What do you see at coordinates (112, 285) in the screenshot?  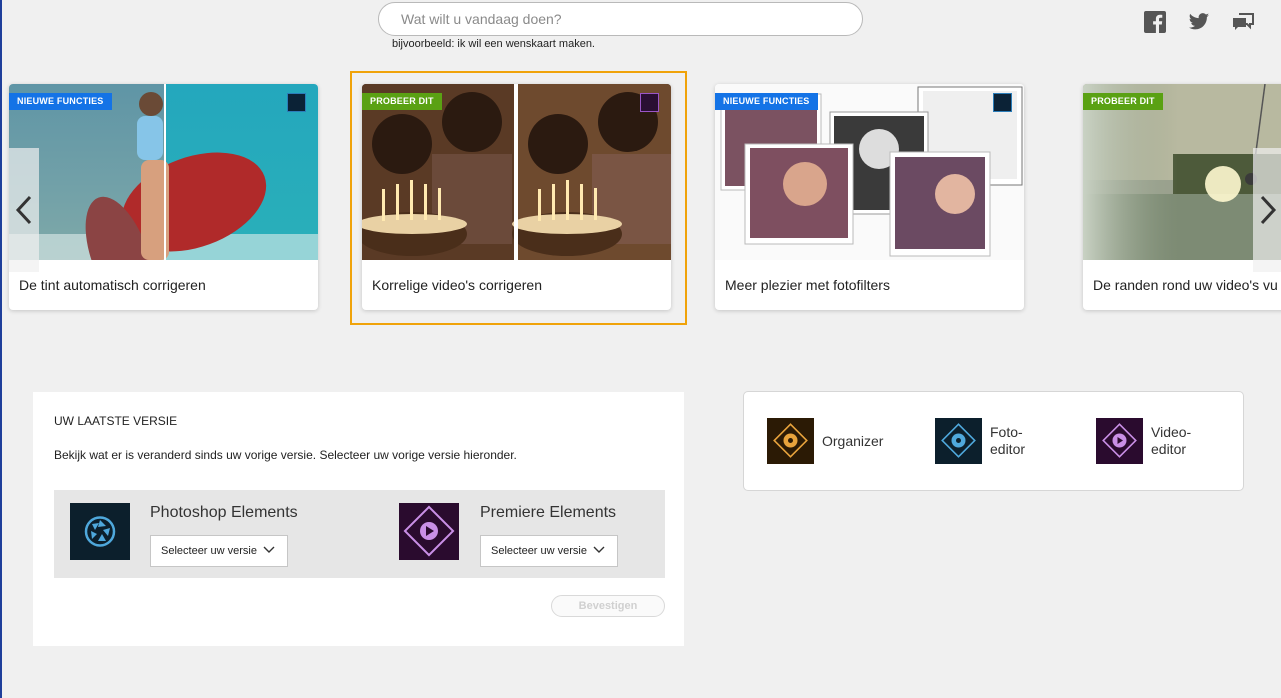 I see `card-caption: De tint automatisch corrigeren` at bounding box center [112, 285].